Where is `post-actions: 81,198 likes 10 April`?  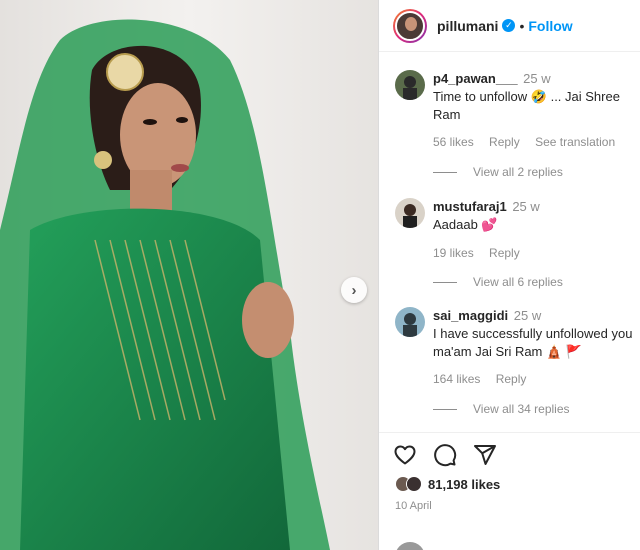 post-actions: 81,198 likes 10 April is located at coordinates (509, 487).